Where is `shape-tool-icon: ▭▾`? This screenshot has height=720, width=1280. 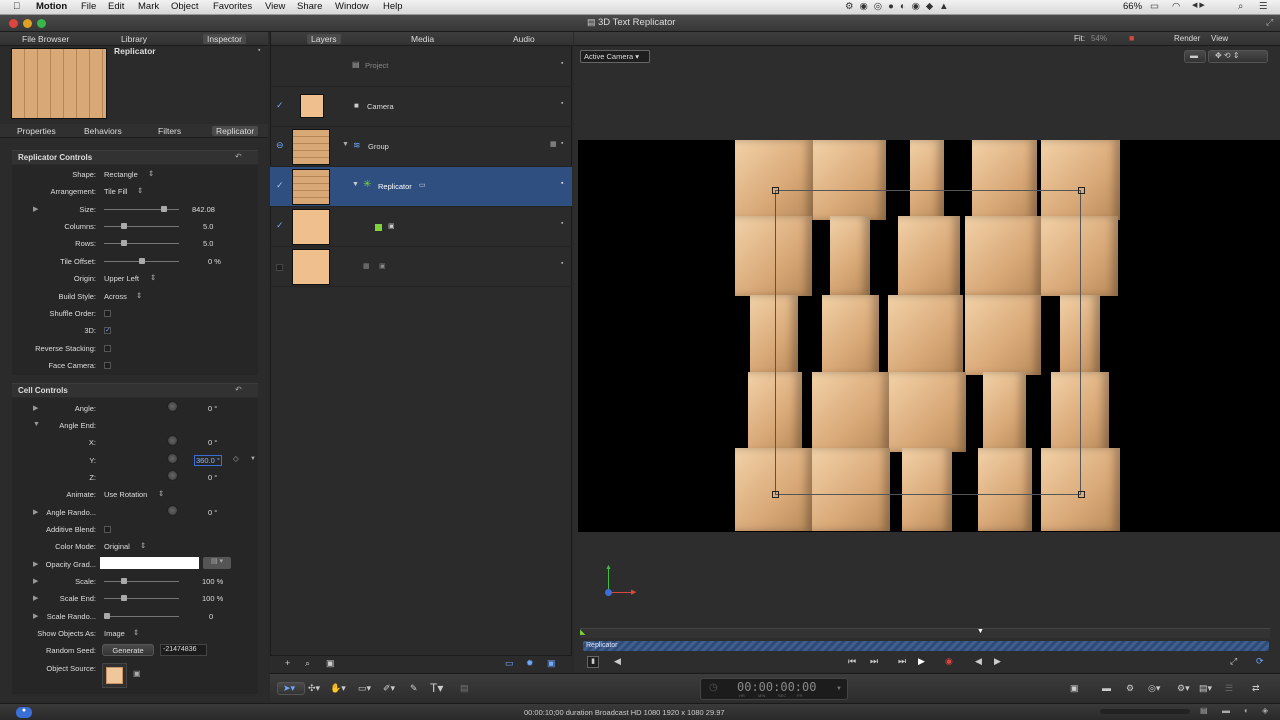 shape-tool-icon: ▭▾ is located at coordinates (364, 688).